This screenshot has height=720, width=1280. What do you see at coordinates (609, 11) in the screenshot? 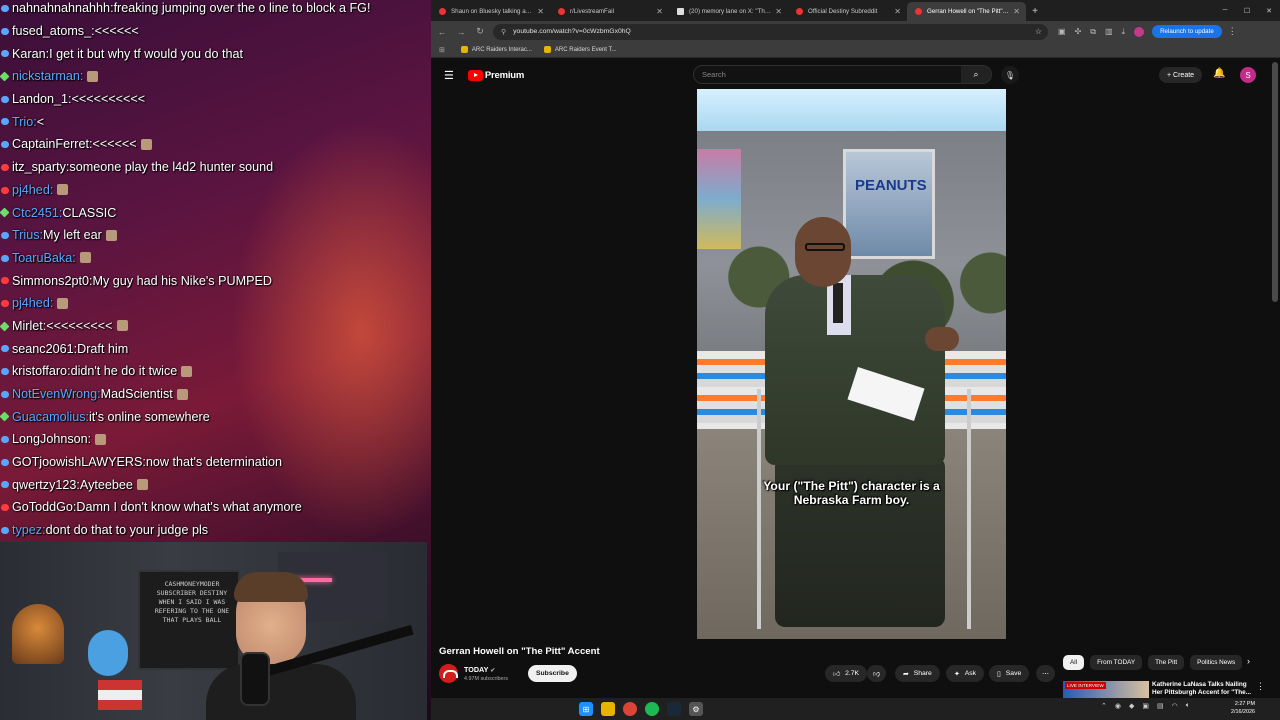
I see `tab-livestreamfail: r/LivestreamFail ✕` at bounding box center [609, 11].